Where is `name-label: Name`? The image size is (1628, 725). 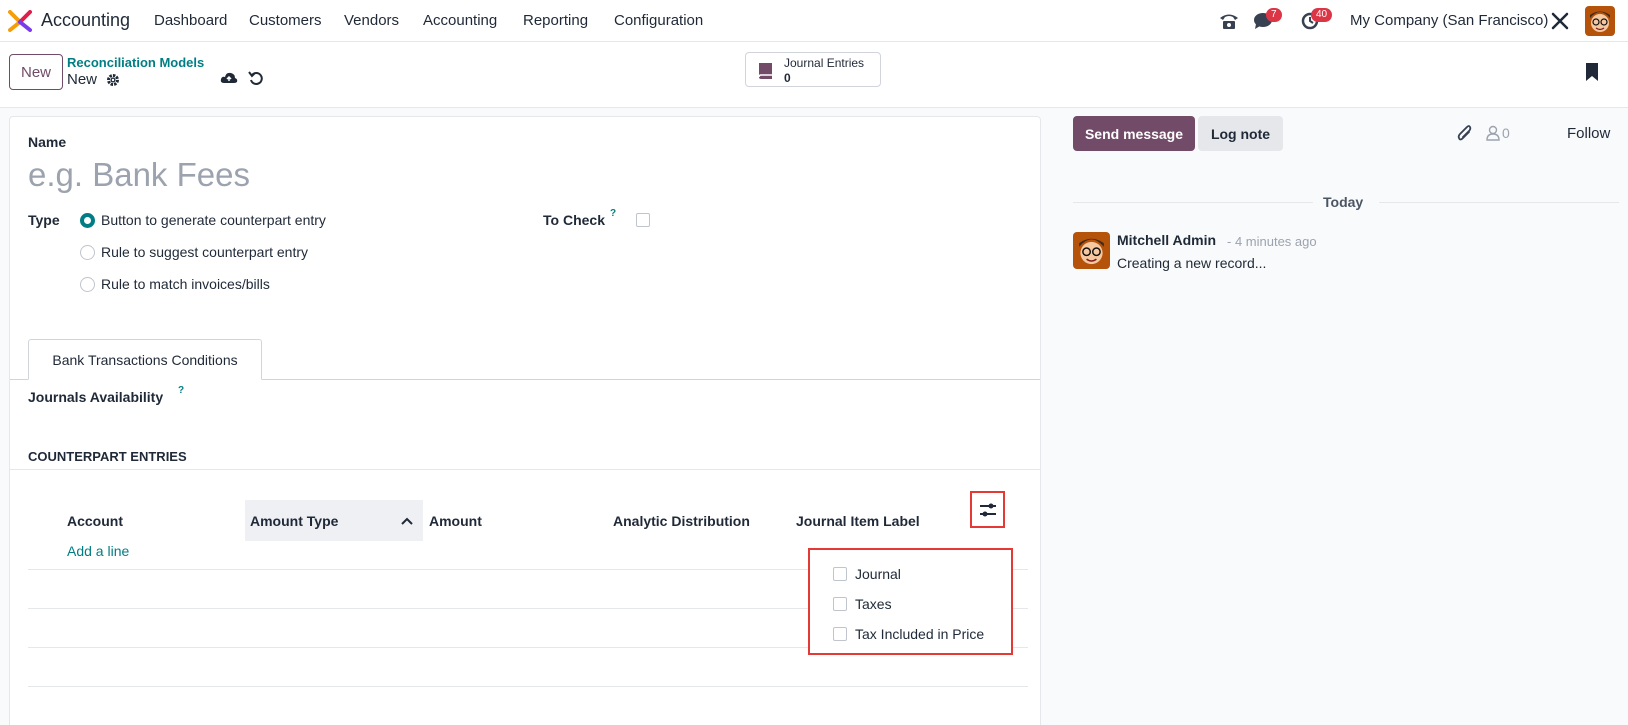
name-label: Name is located at coordinates (47, 142).